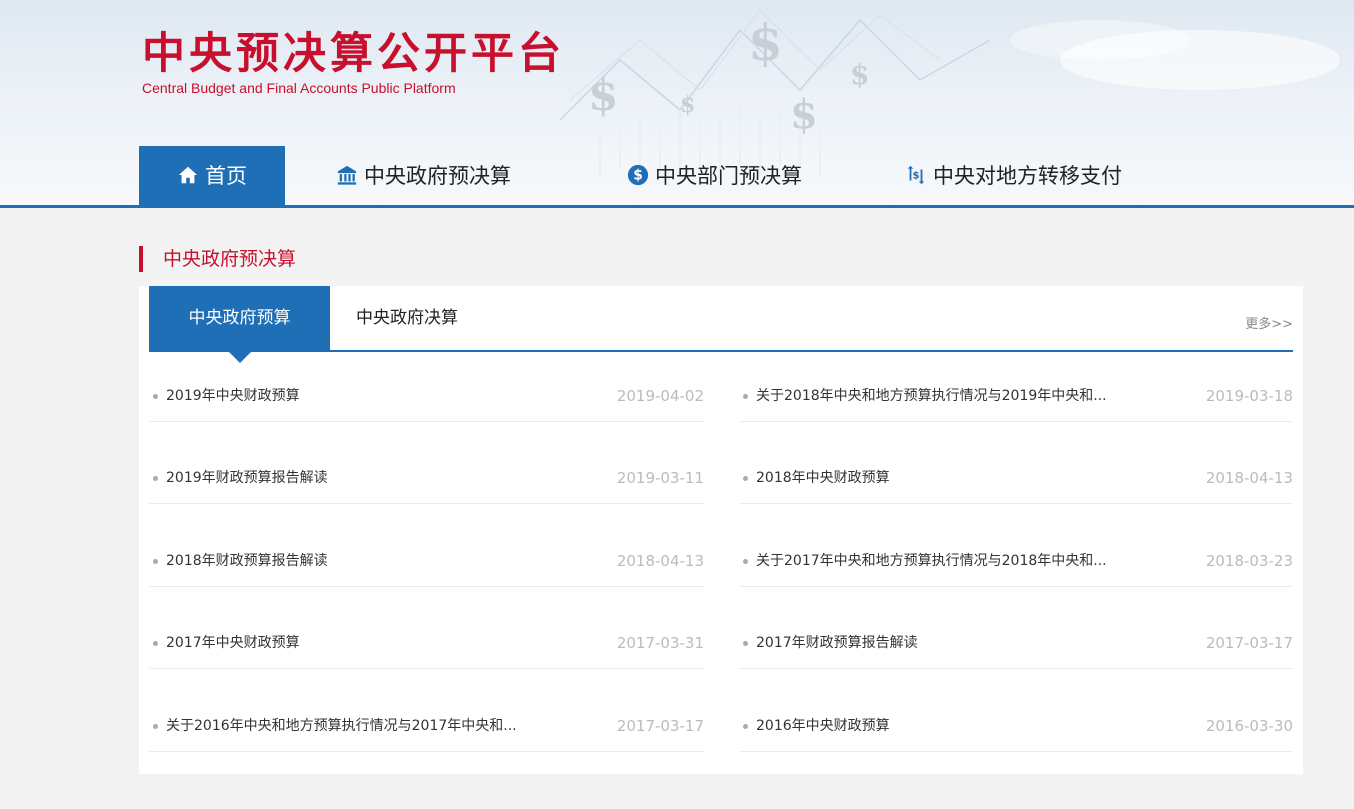 Image resolution: width=1354 pixels, height=809 pixels. I want to click on list-item: 2019年财政预算报告解读 2019-03-11, so click(426, 474).